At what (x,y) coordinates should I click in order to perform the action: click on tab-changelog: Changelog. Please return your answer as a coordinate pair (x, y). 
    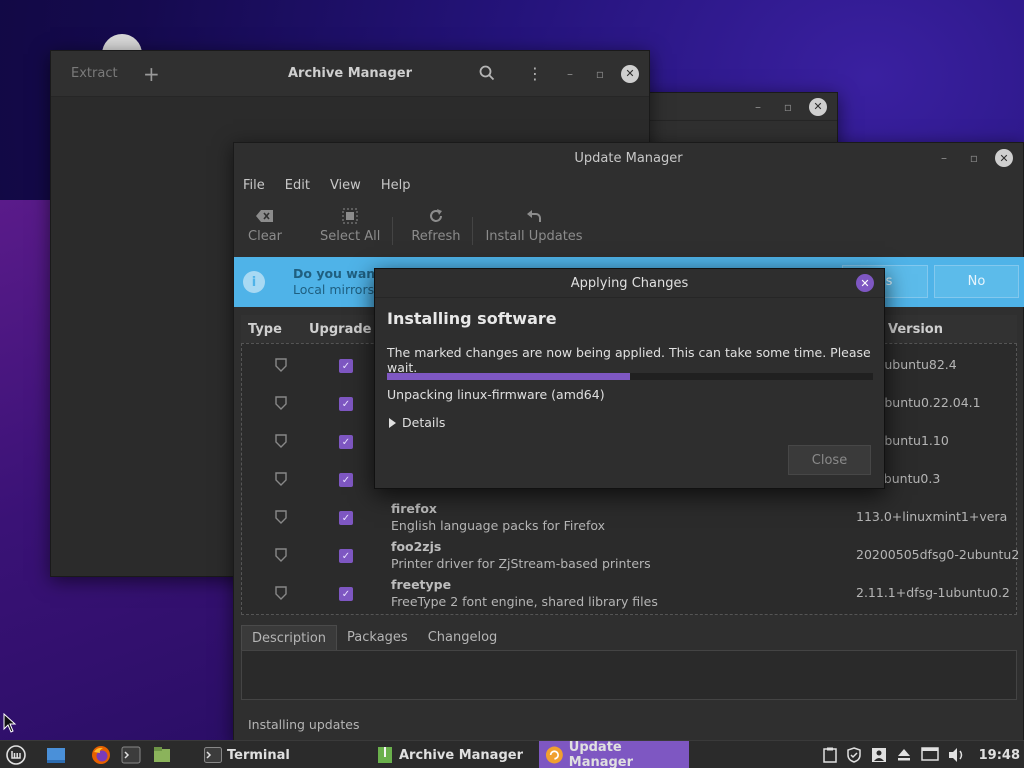
    Looking at the image, I should click on (463, 638).